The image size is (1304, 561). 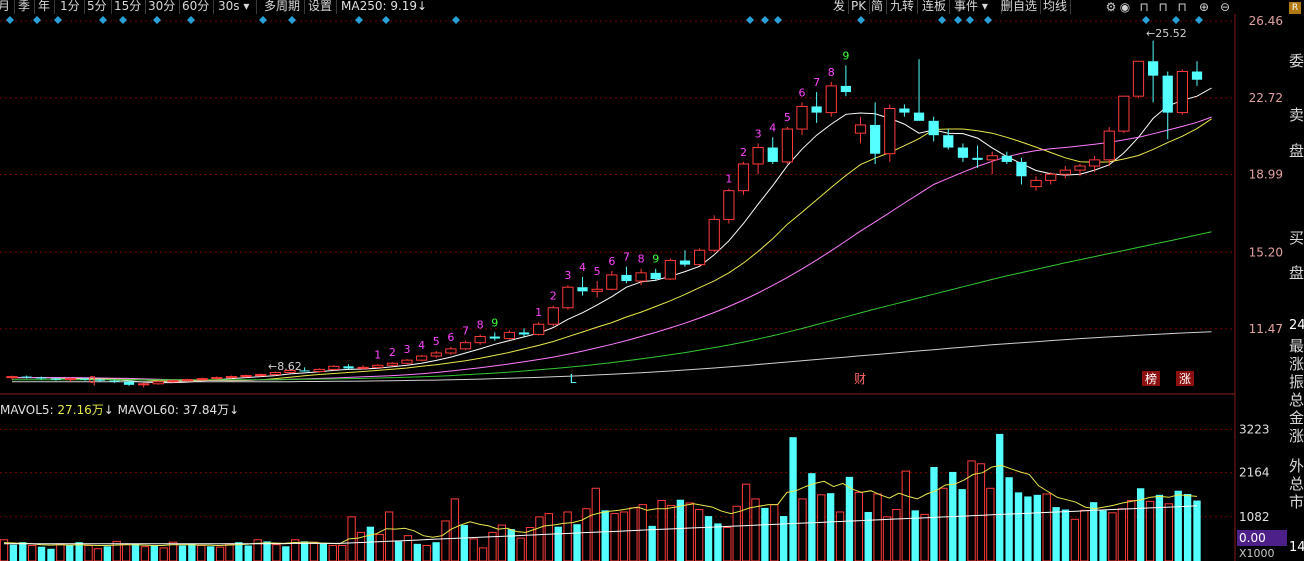 What do you see at coordinates (840, 7) in the screenshot?
I see `tool-fa-button: 发` at bounding box center [840, 7].